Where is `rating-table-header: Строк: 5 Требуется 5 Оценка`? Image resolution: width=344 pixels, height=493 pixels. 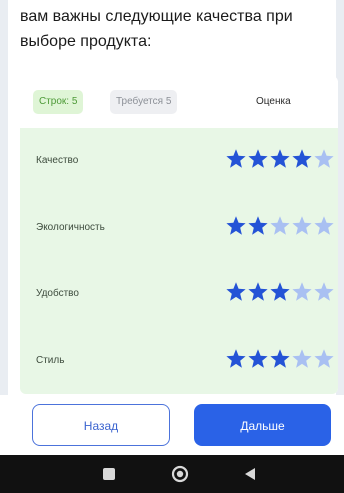
rating-table-header: Строк: 5 Требуется 5 Оценка is located at coordinates (179, 102).